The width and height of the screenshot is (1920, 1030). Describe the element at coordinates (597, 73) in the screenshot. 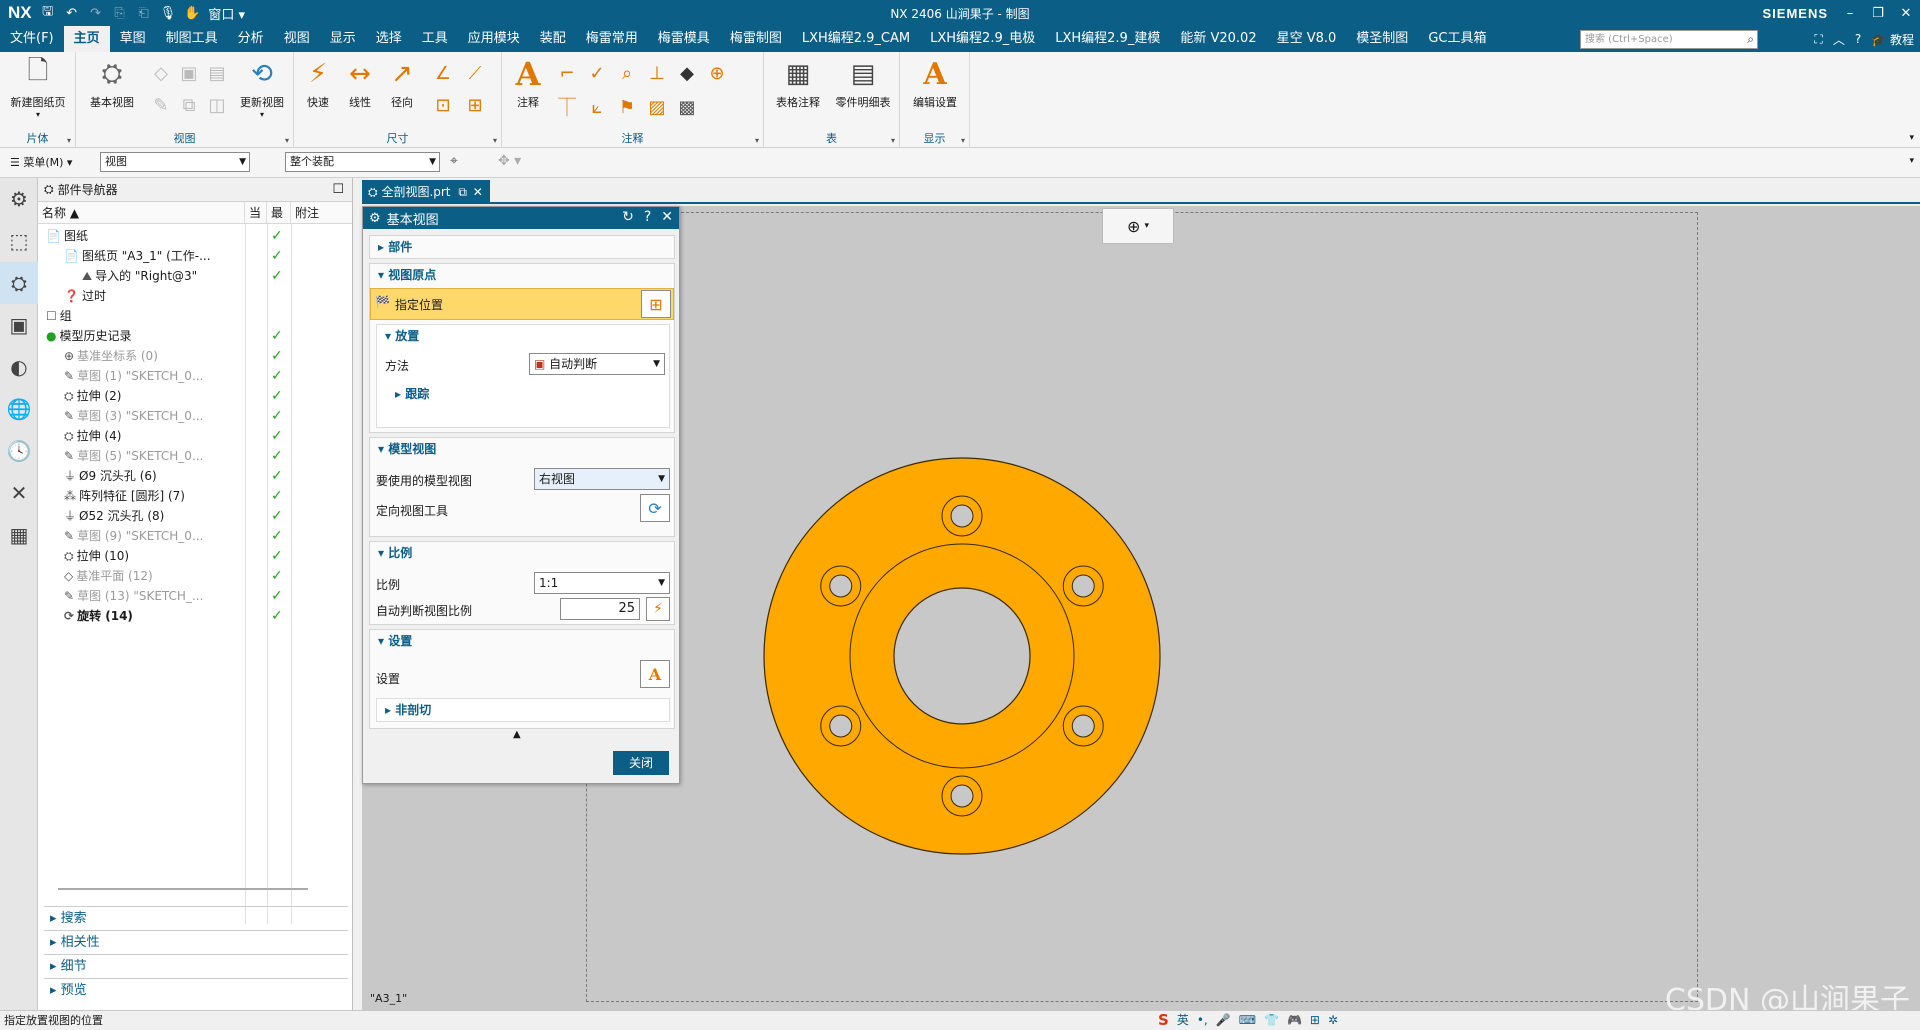

I see `datum-feature-icon: ✓` at that location.